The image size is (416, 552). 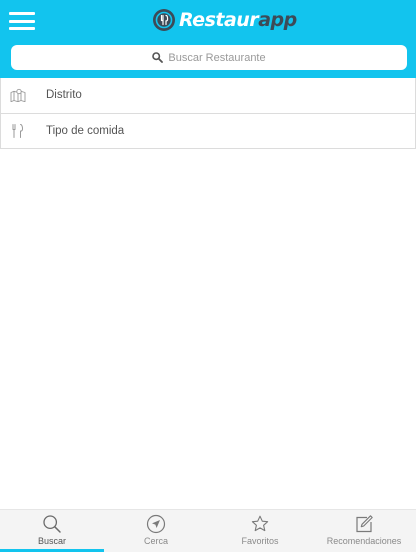 What do you see at coordinates (18, 130) in the screenshot?
I see `fork-knife-icon` at bounding box center [18, 130].